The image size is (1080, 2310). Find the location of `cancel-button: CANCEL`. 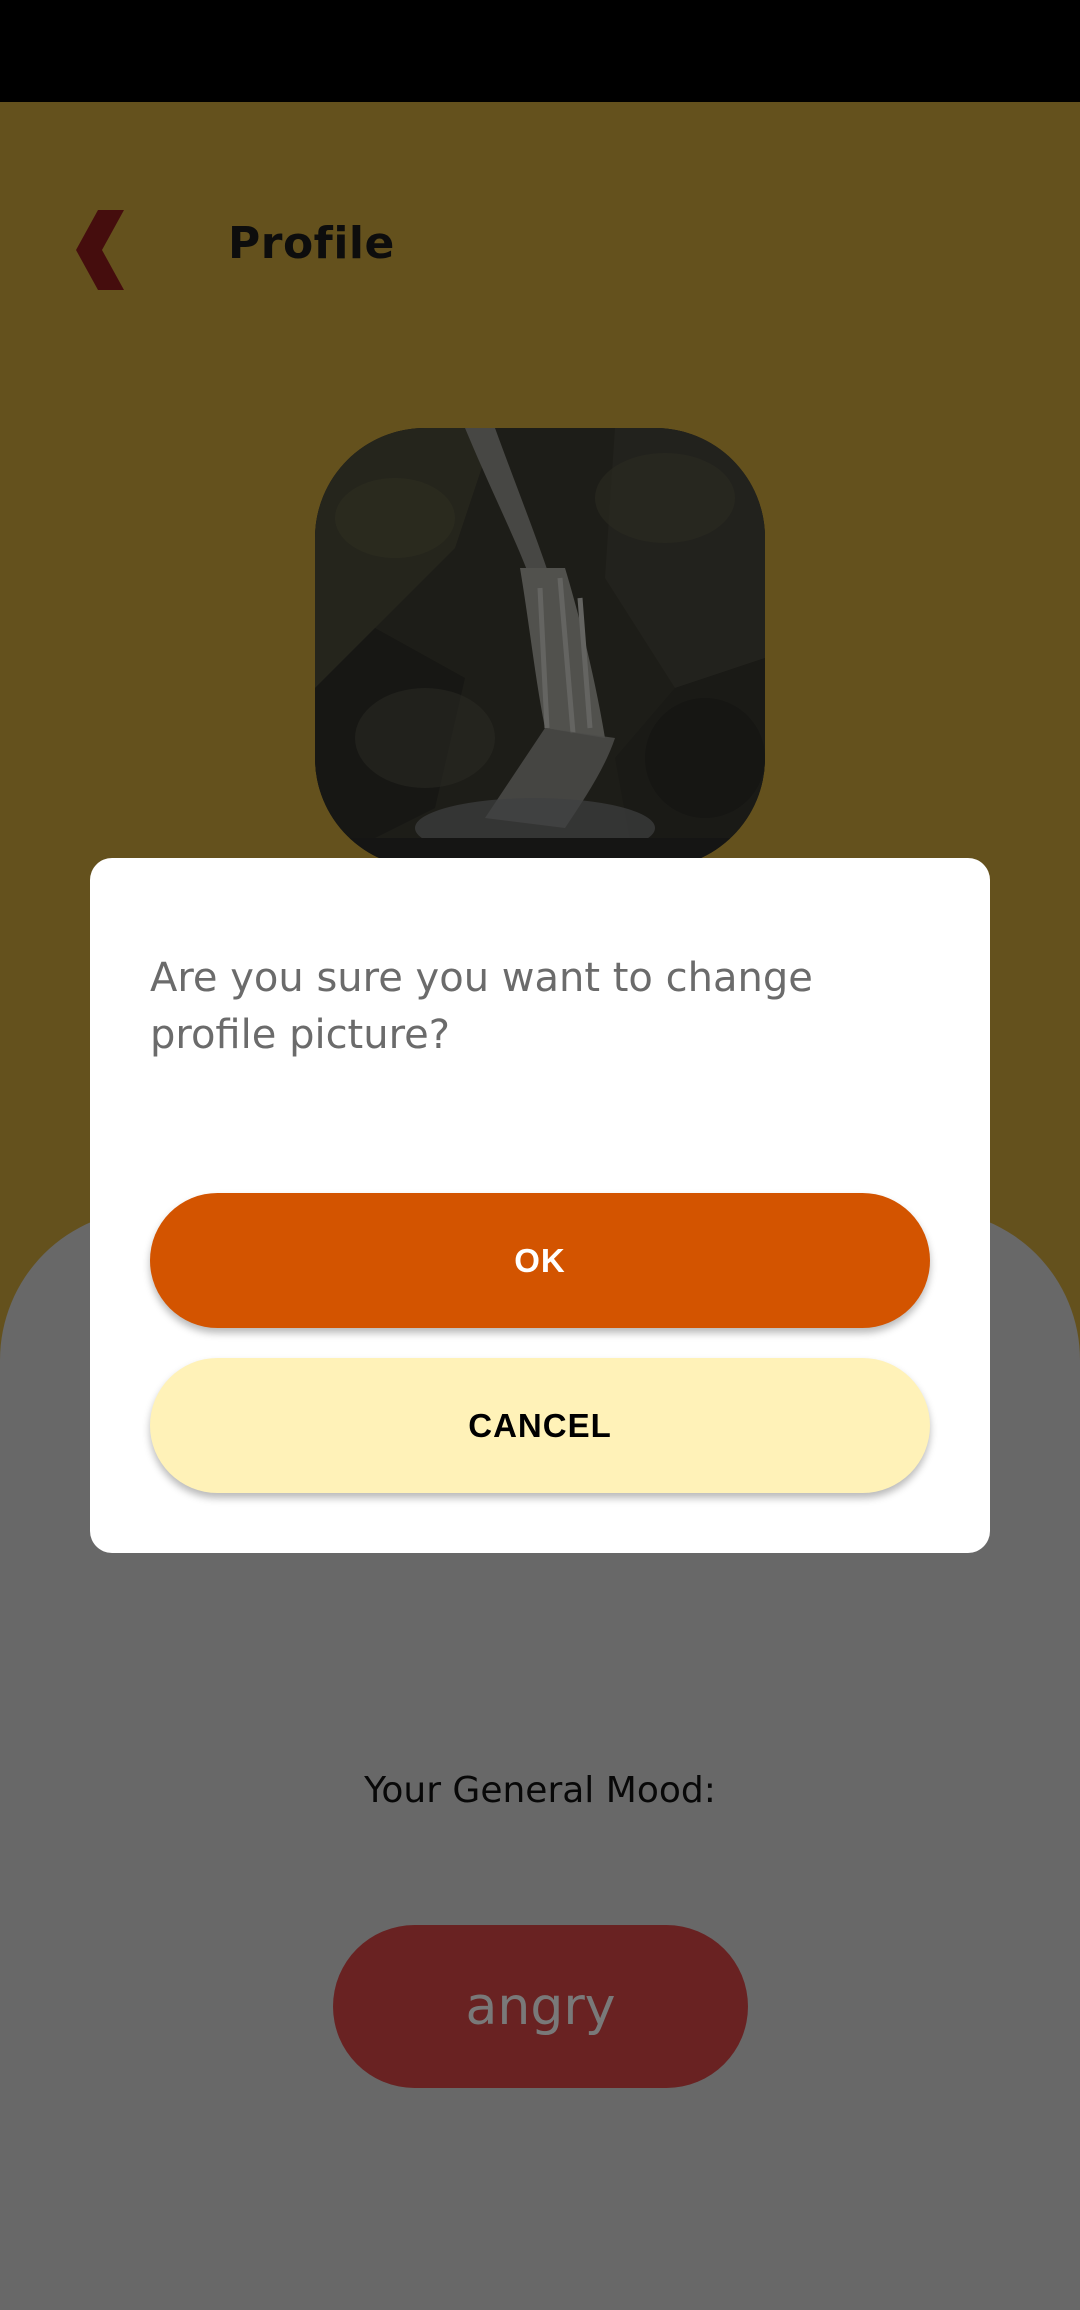

cancel-button: CANCEL is located at coordinates (540, 1425).